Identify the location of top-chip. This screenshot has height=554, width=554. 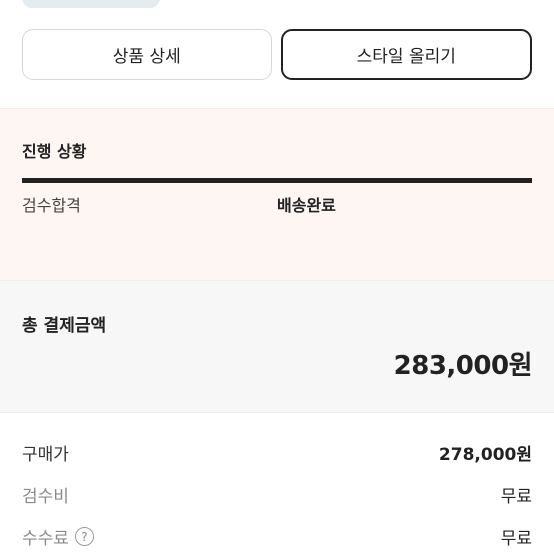
(91, 4).